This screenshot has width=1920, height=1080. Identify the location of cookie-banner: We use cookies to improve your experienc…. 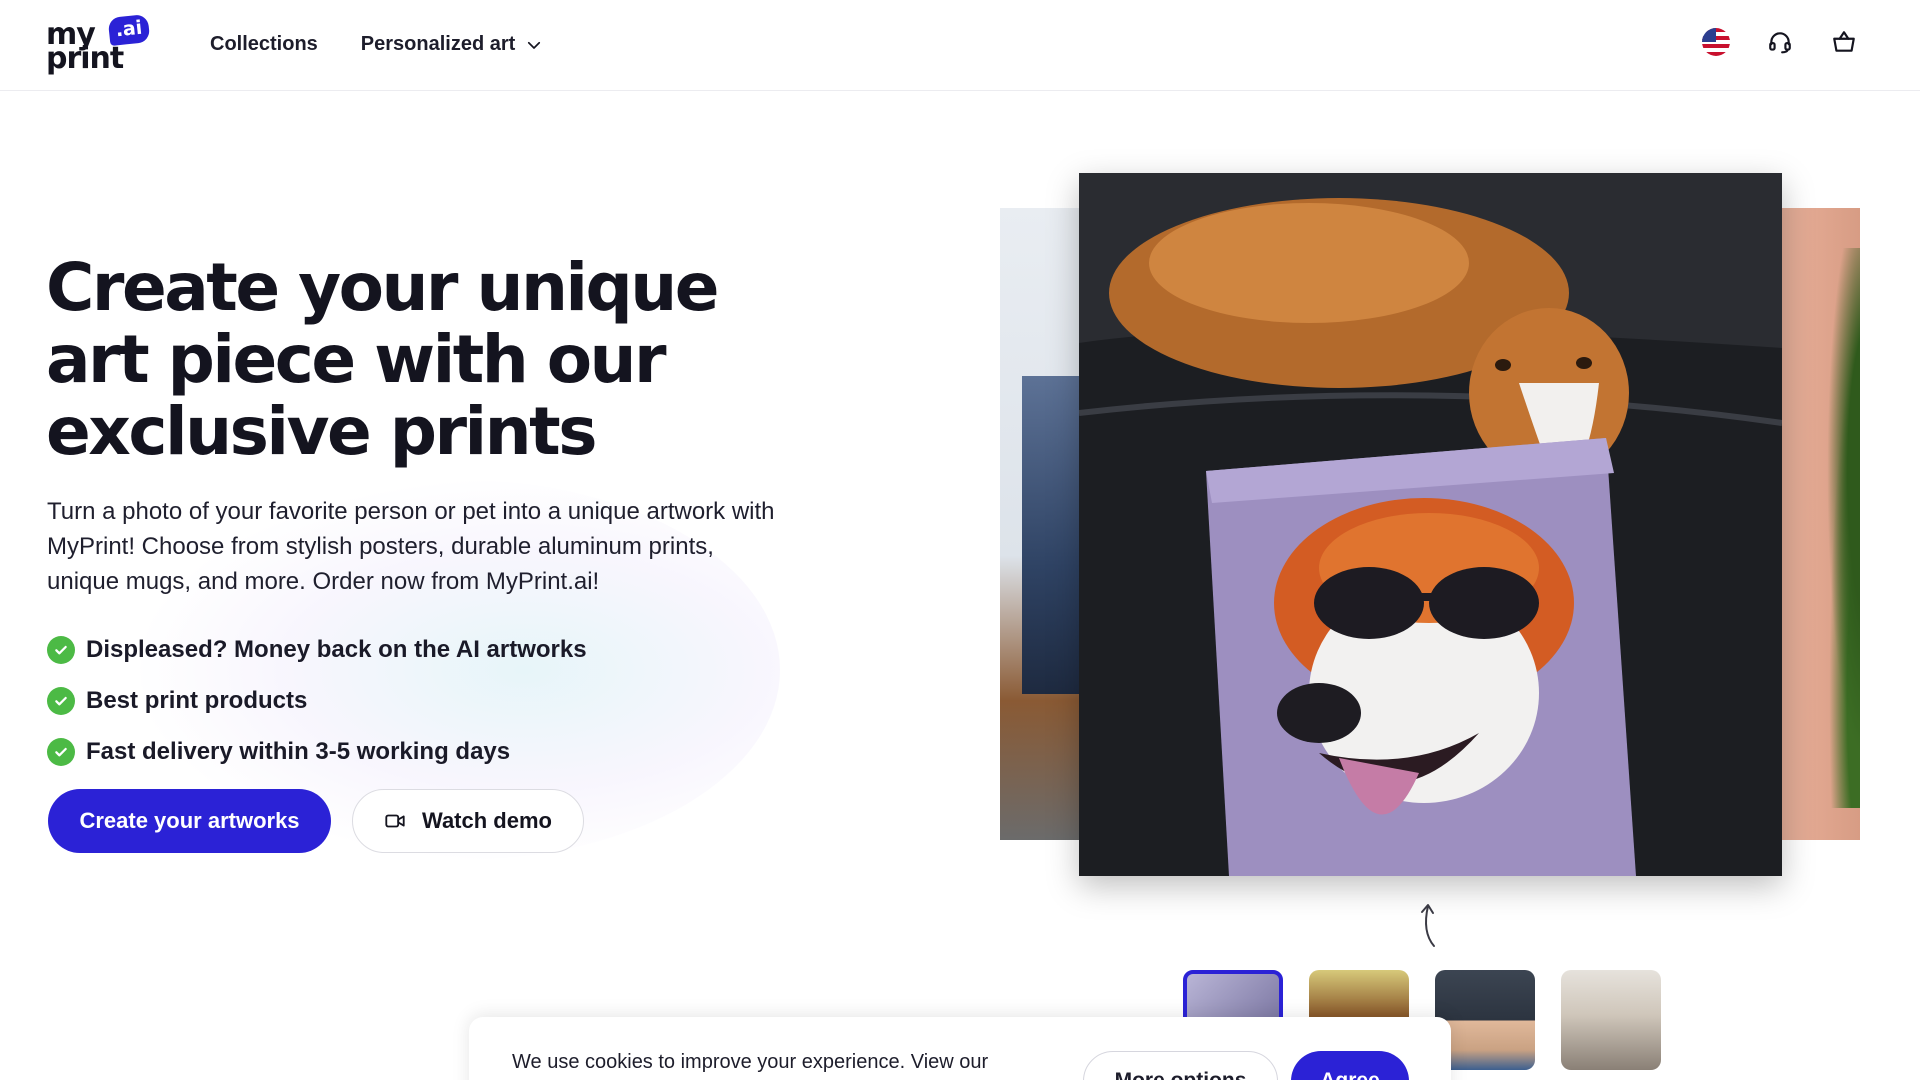
(960, 1048).